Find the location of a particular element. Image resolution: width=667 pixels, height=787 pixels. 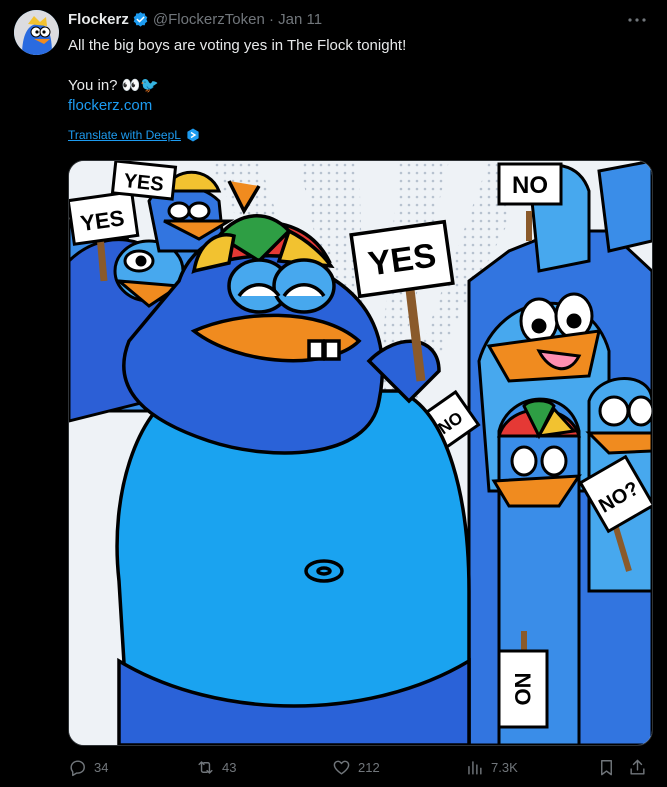

verified-badge-icon is located at coordinates (140, 19).